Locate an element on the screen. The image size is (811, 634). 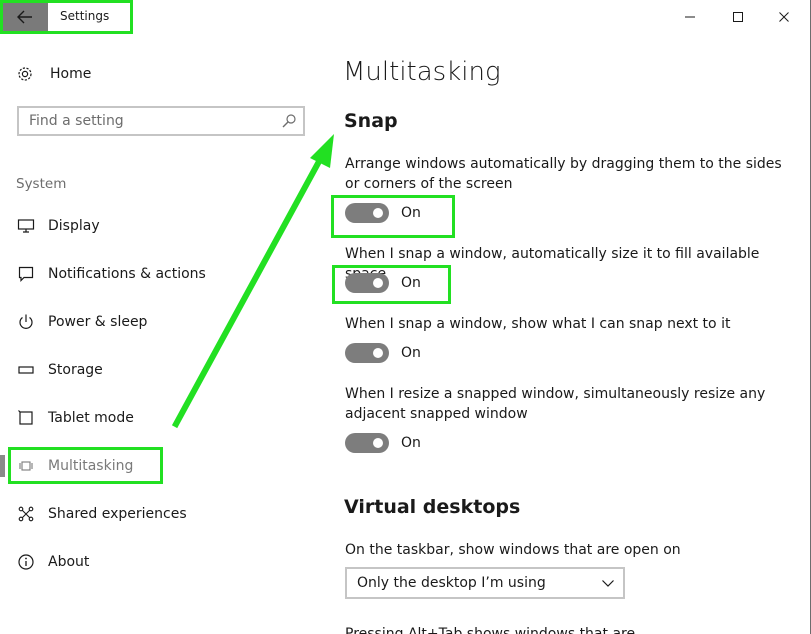
search-icon is located at coordinates (289, 123).